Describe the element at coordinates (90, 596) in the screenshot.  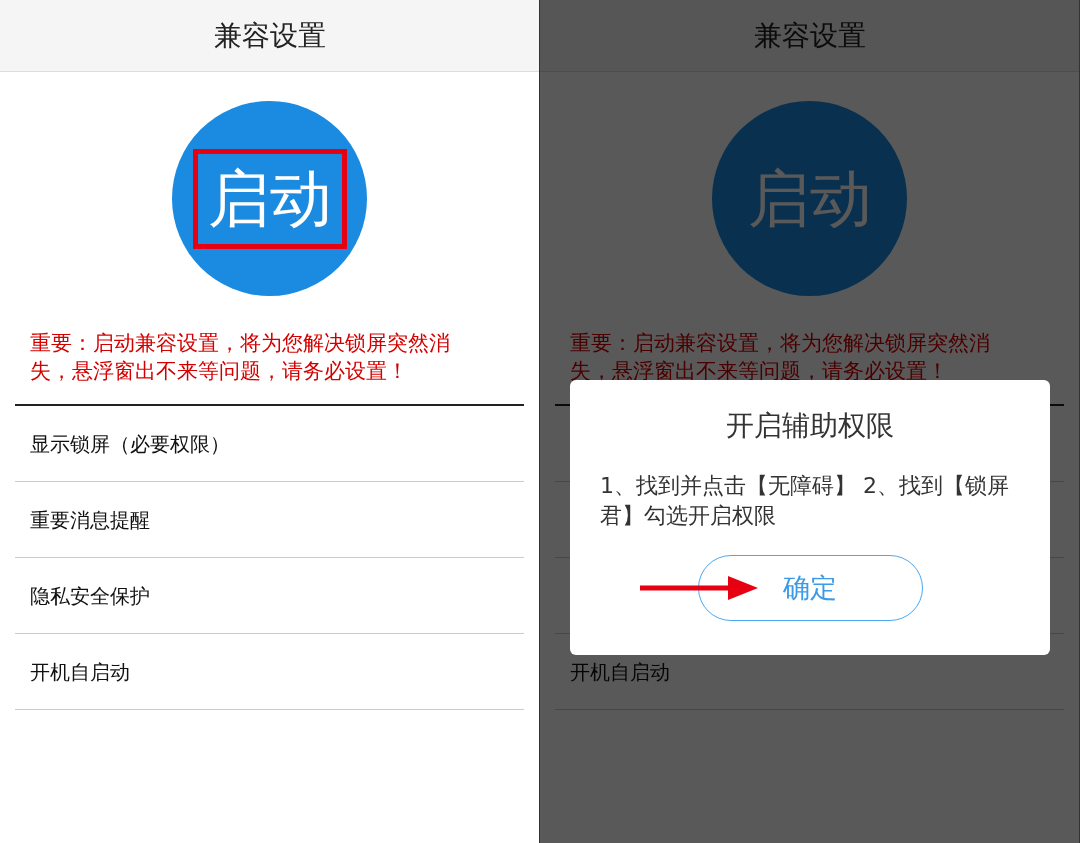
I see `row-label: 隐私安全保护` at that location.